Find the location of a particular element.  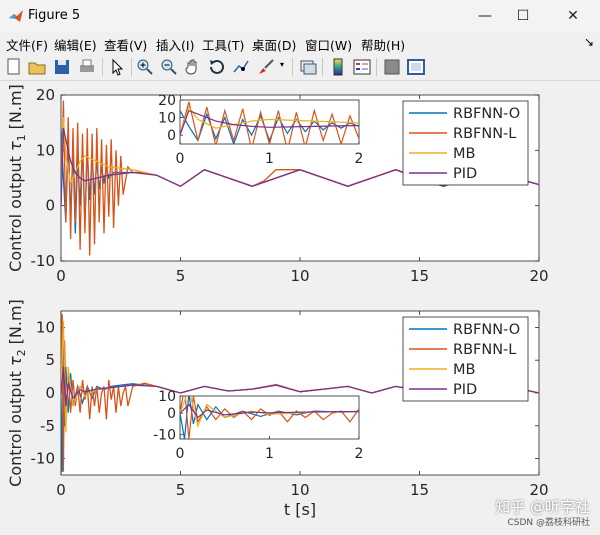

brush-dropdown-icon: ▾ is located at coordinates (282, 64).